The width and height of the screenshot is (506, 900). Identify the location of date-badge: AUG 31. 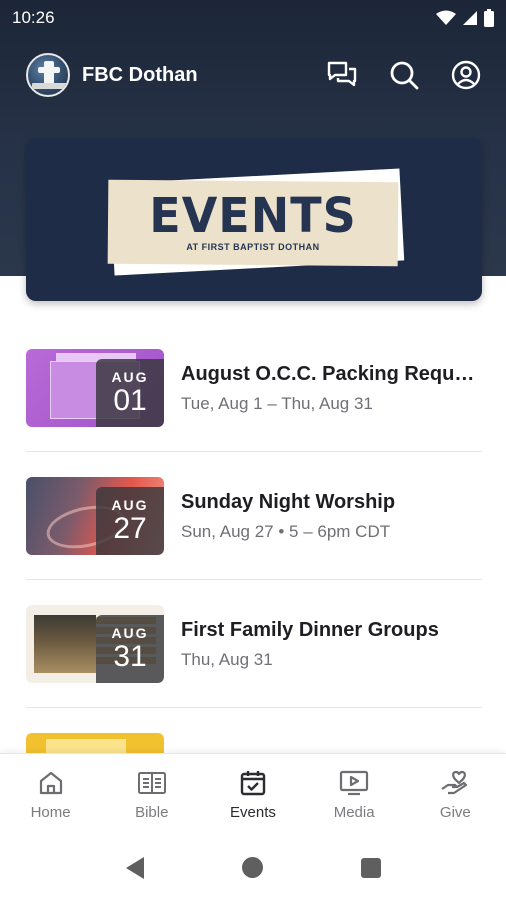
(130, 649).